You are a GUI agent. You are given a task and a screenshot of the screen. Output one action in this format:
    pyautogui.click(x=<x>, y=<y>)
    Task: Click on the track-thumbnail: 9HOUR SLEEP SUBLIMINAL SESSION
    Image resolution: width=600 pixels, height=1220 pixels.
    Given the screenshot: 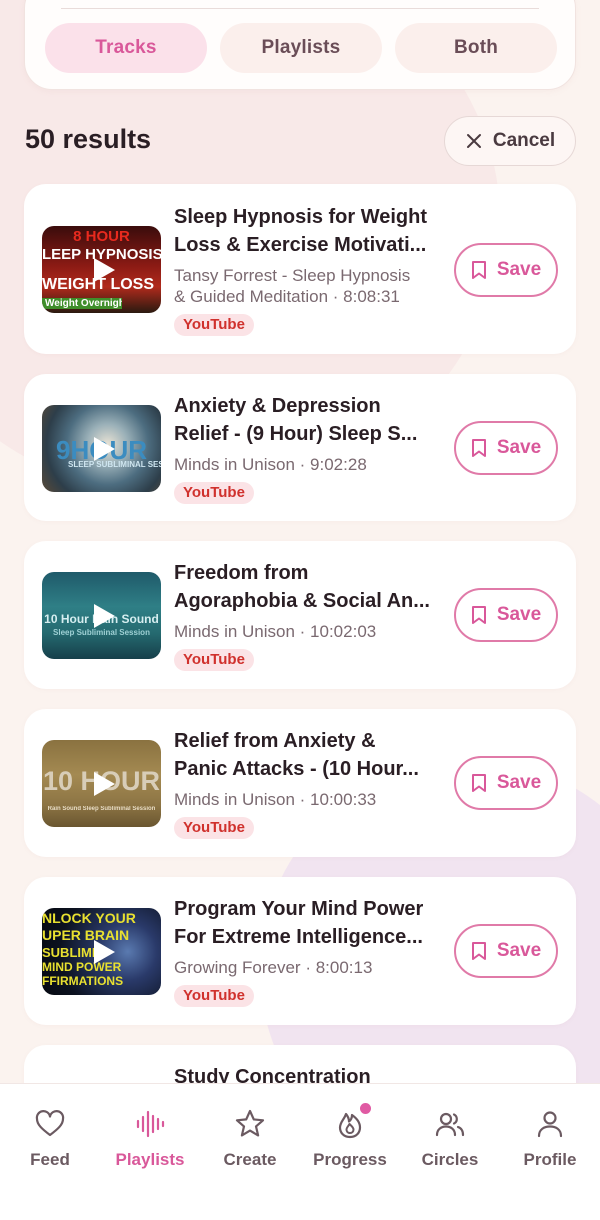 What is the action you would take?
    pyautogui.click(x=101, y=448)
    